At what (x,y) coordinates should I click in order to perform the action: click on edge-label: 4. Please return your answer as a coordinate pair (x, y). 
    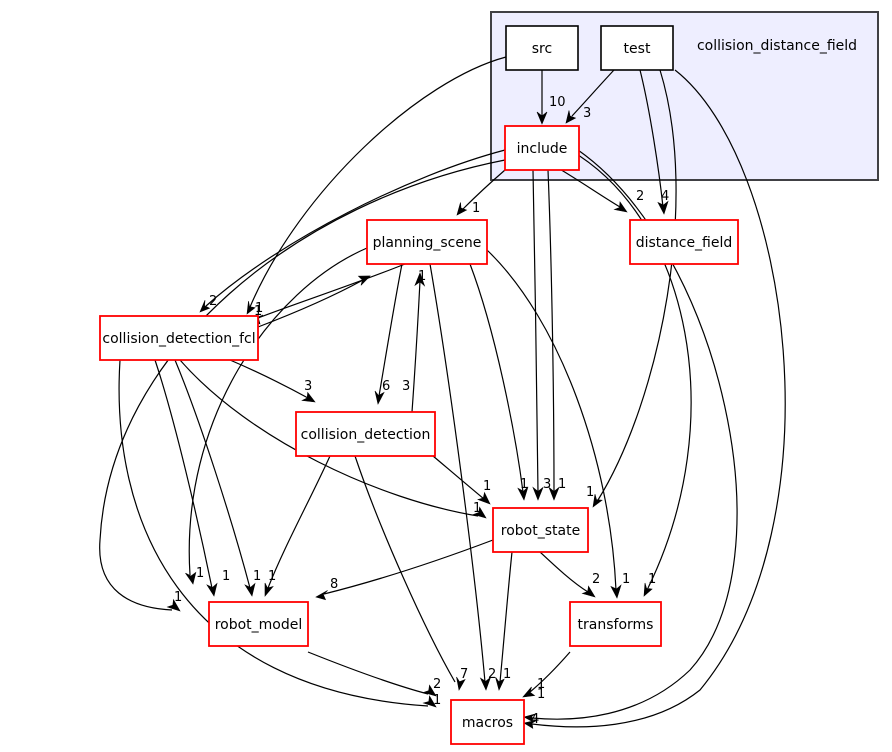
    Looking at the image, I should click on (665, 196).